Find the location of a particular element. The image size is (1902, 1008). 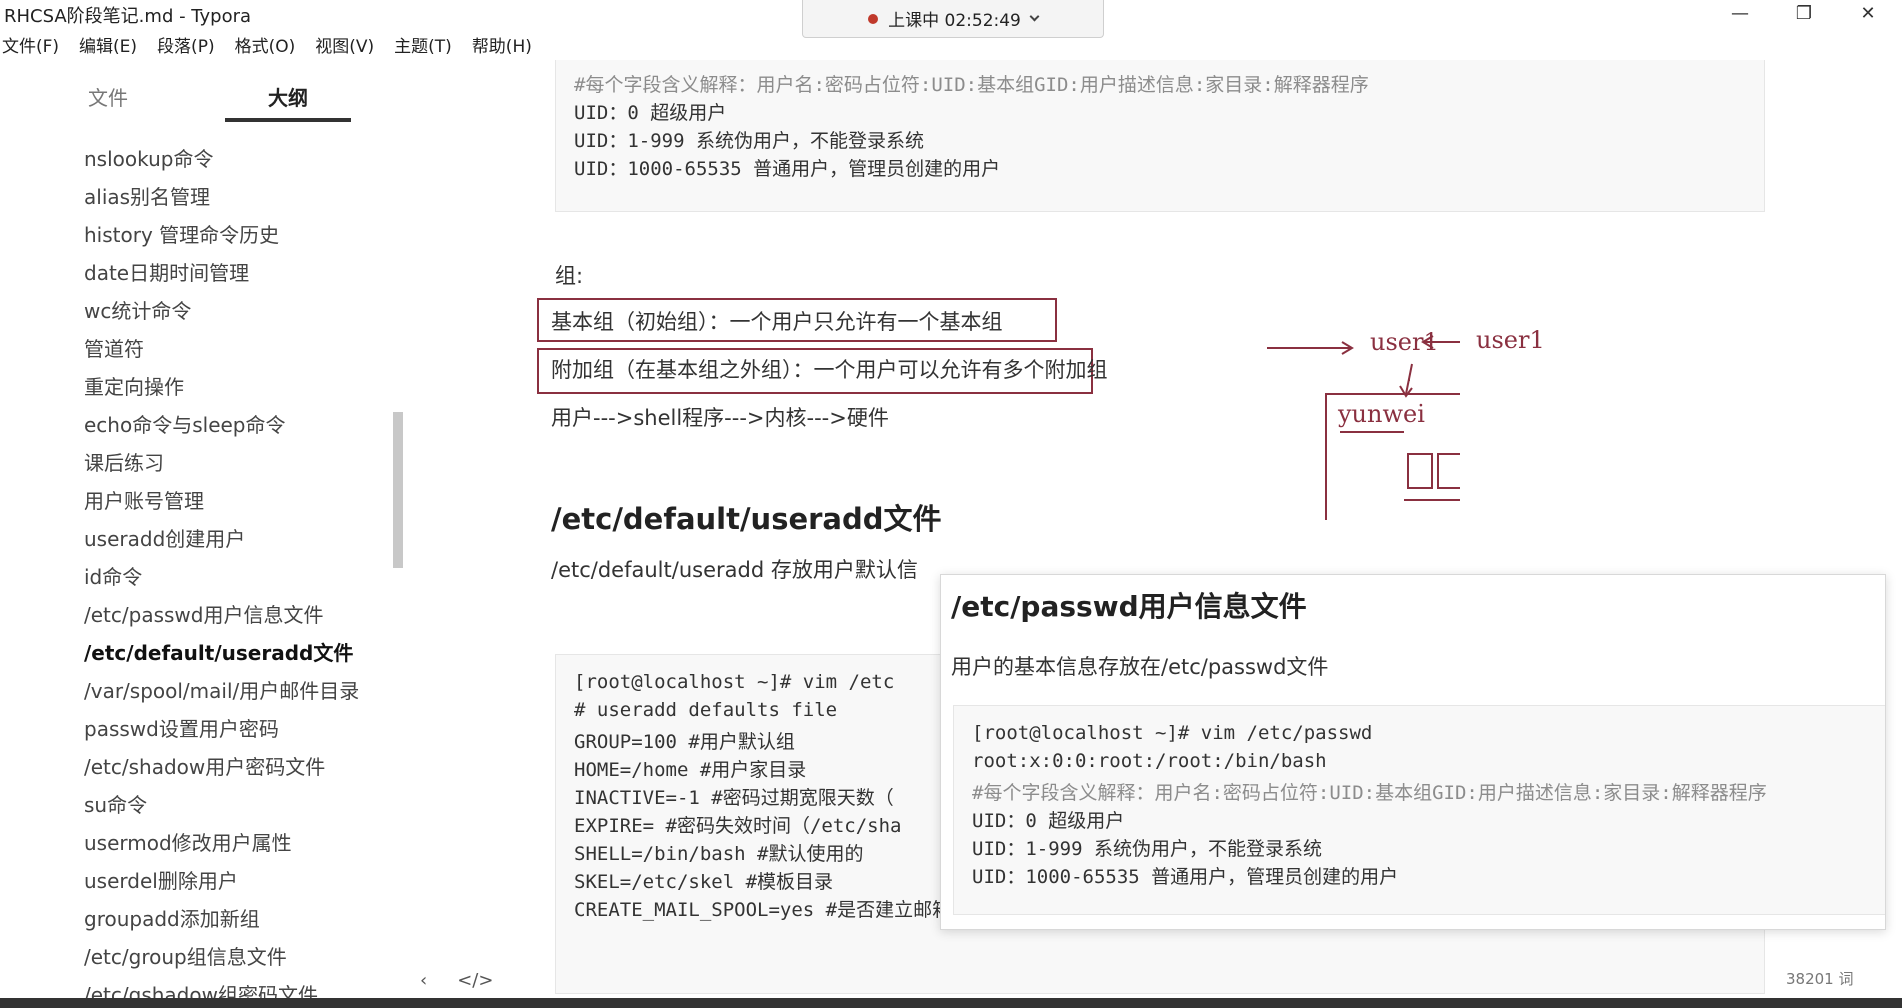

extra-group-text: 附加组（在基本组之外组）：一个用户可以允许有多个附加组 is located at coordinates (829, 370).